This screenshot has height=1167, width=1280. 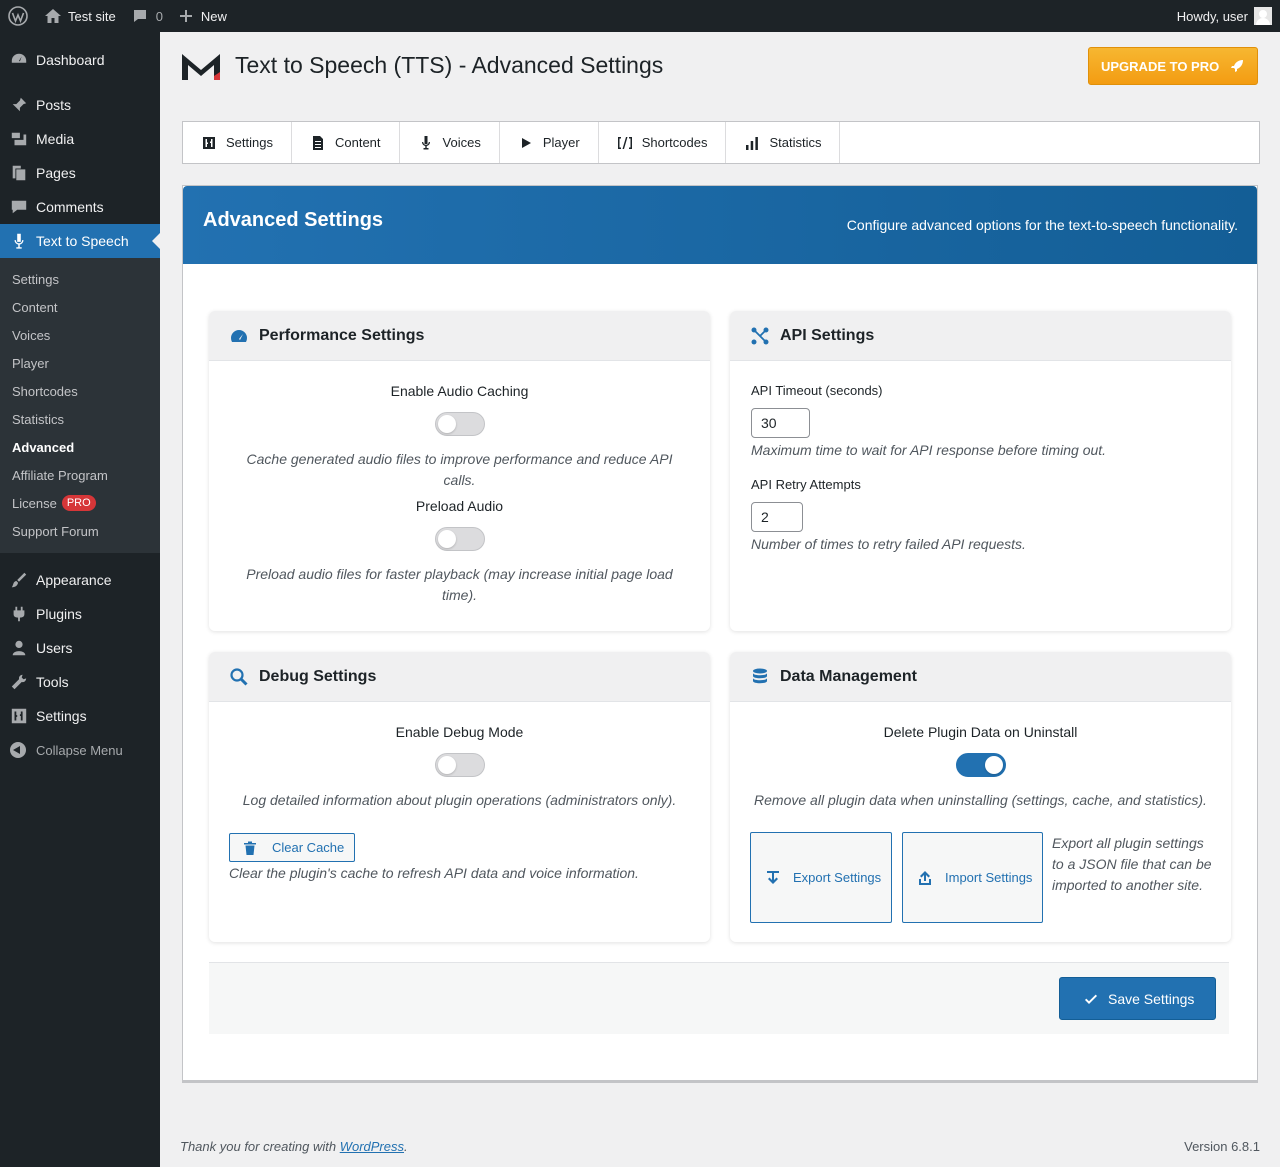 I want to click on collapse-menu-button: Collapse Menu, so click(x=80, y=750).